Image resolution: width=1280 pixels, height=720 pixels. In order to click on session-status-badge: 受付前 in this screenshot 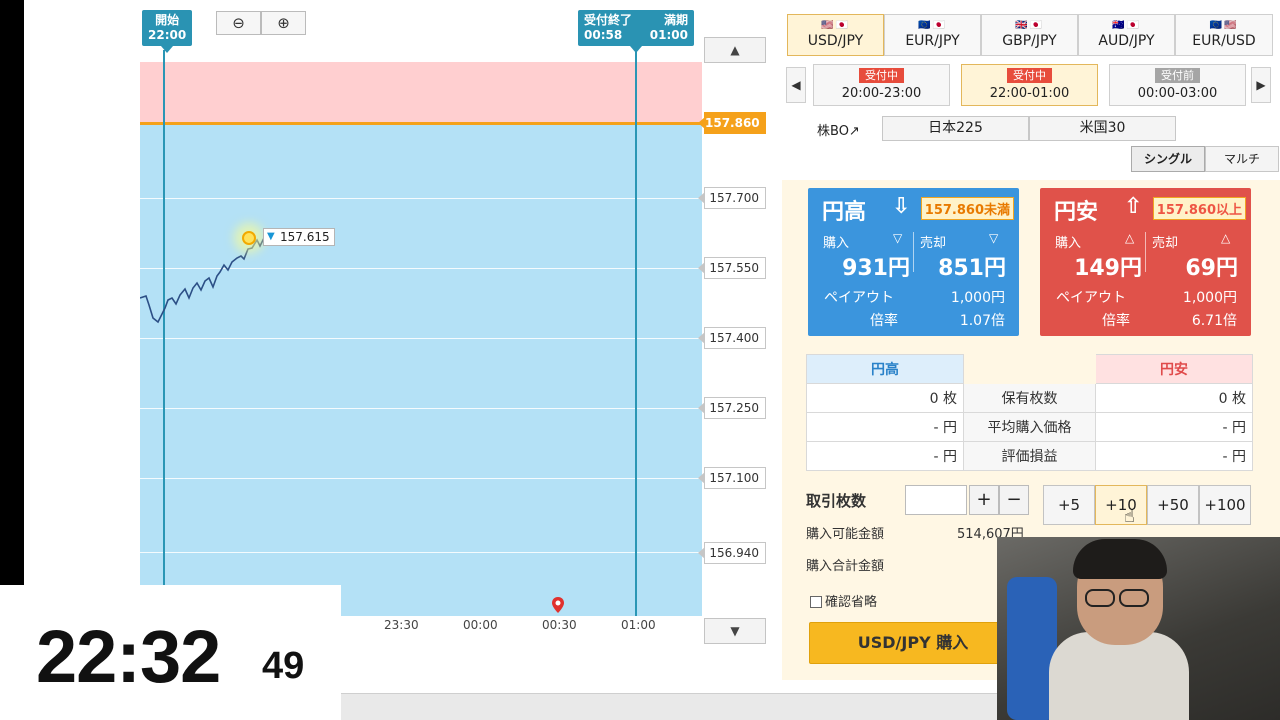, I will do `click(1177, 75)`.